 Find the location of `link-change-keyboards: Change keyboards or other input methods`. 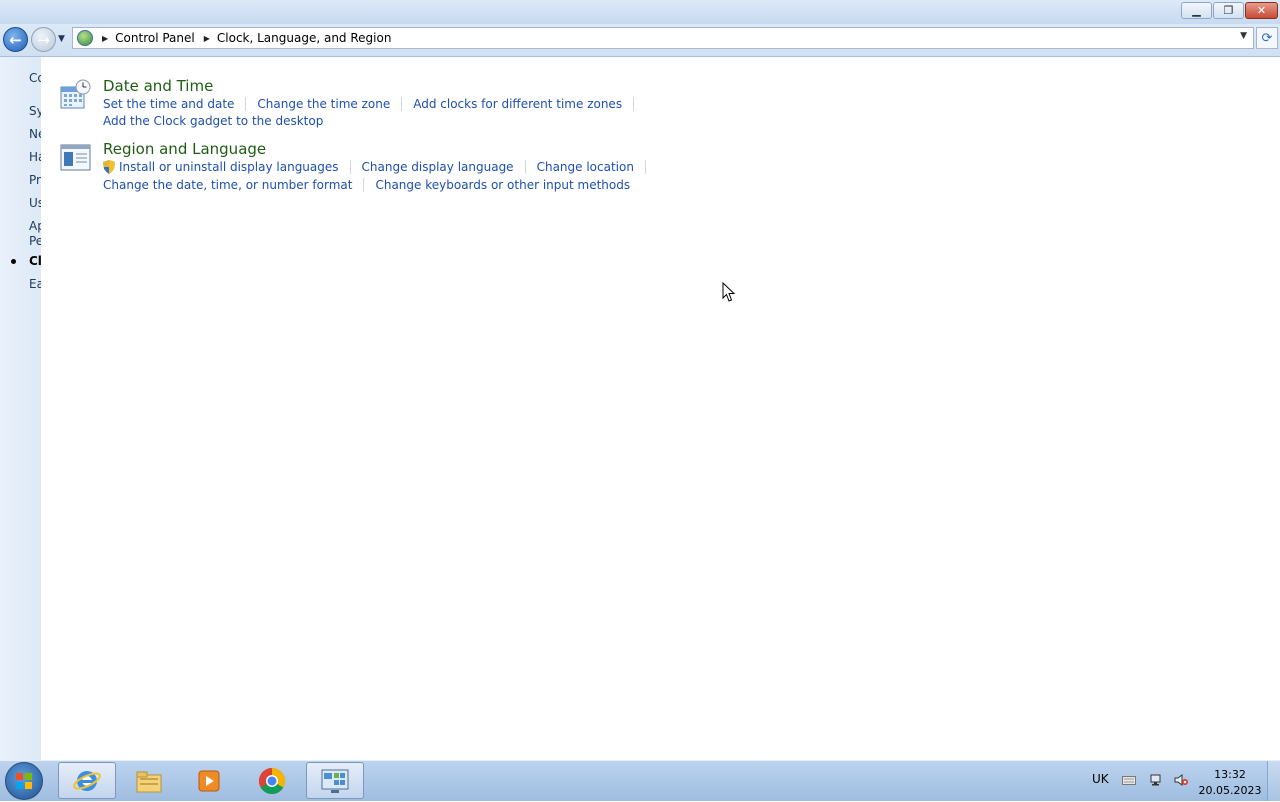

link-change-keyboards: Change keyboards or other input methods is located at coordinates (502, 185).